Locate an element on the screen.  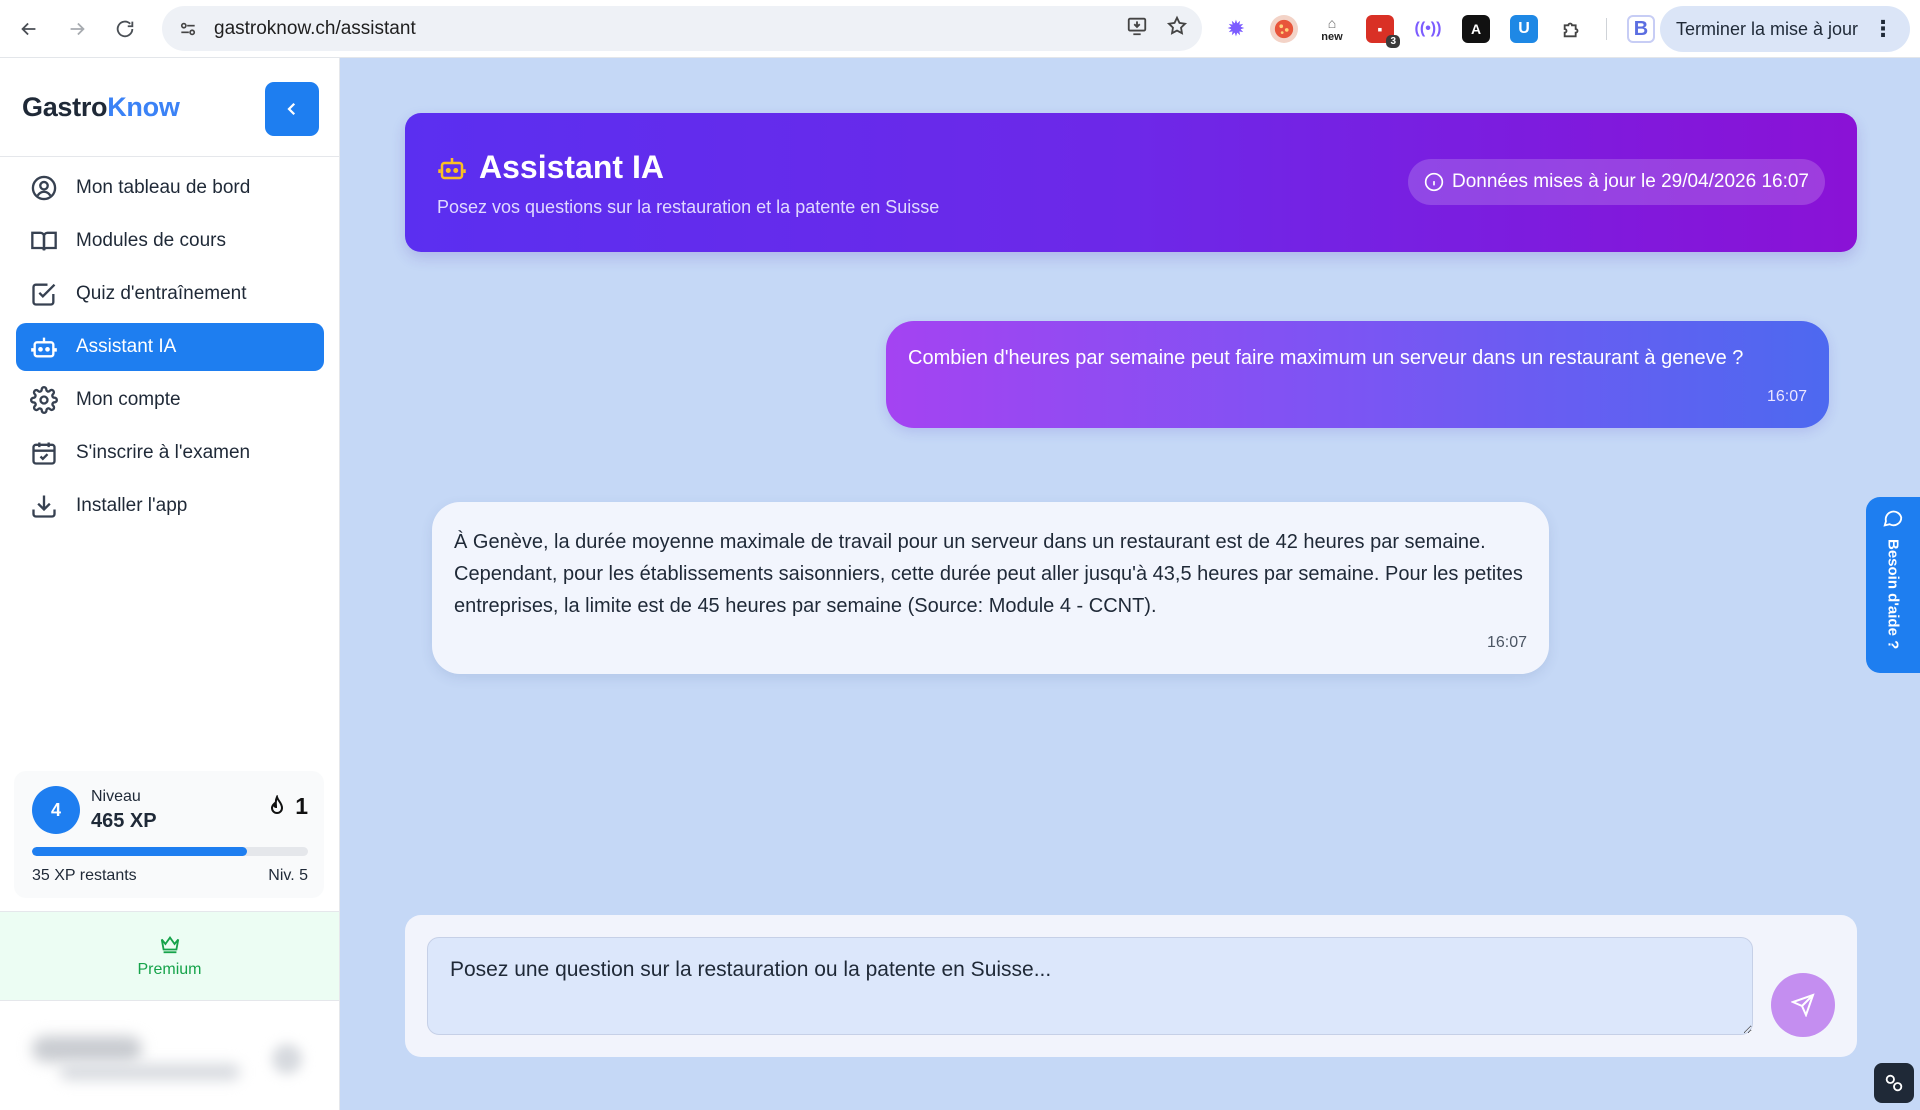
black-a-icon: A is located at coordinates (1476, 29).